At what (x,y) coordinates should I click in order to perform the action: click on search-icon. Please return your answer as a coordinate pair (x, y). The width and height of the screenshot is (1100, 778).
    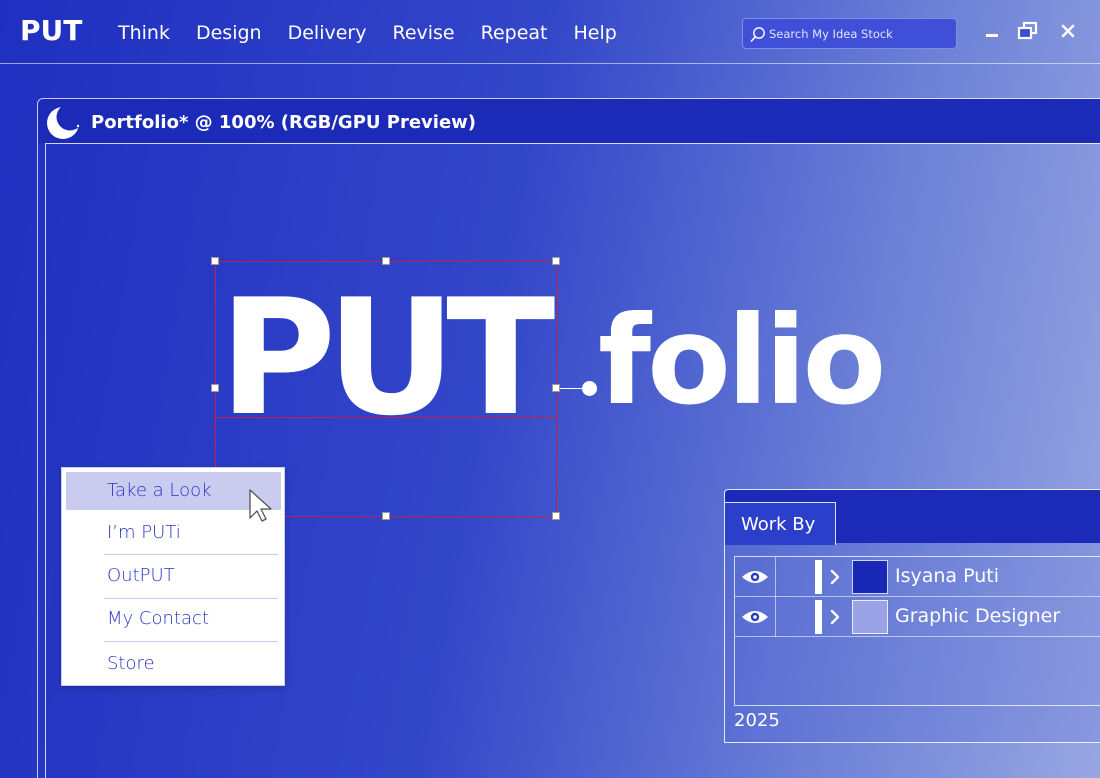
    Looking at the image, I should click on (757, 34).